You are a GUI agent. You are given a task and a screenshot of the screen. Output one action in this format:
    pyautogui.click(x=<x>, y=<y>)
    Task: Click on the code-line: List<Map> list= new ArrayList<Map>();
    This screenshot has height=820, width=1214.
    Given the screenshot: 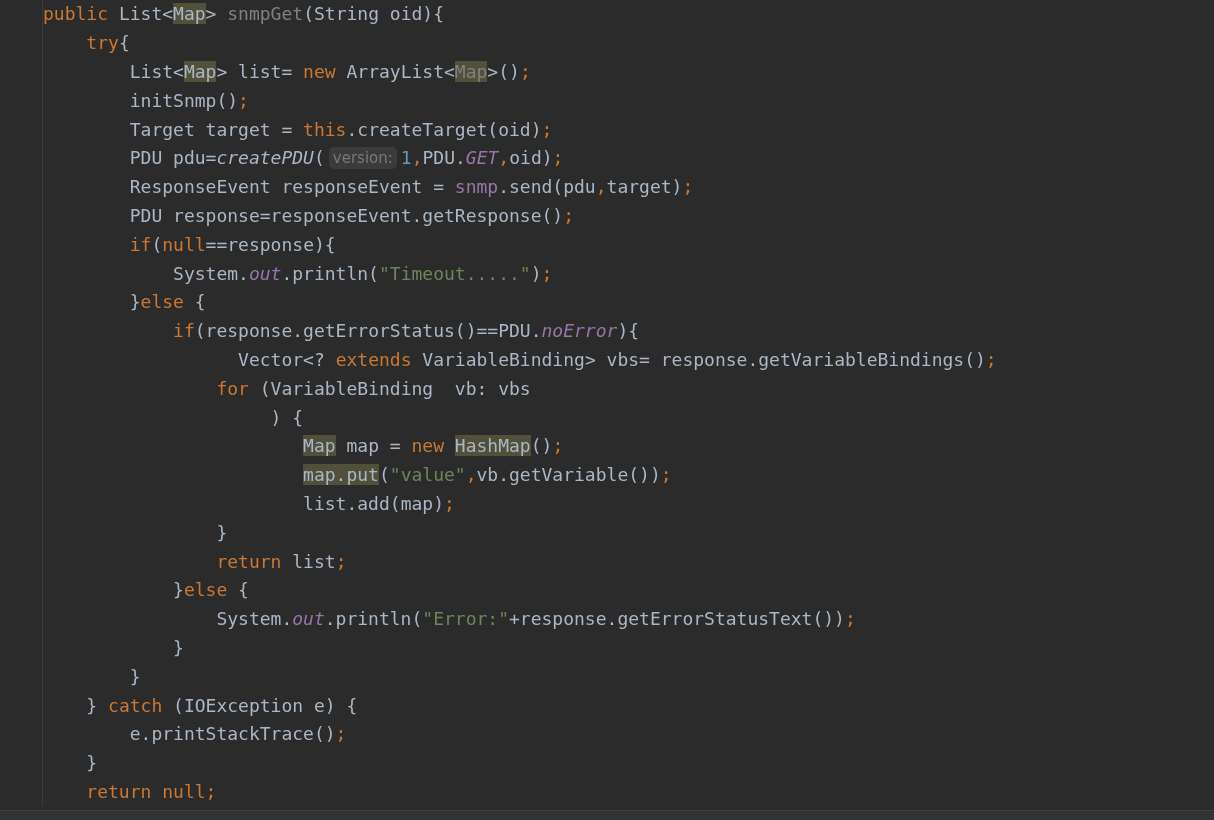 What is the action you would take?
    pyautogui.click(x=329, y=71)
    